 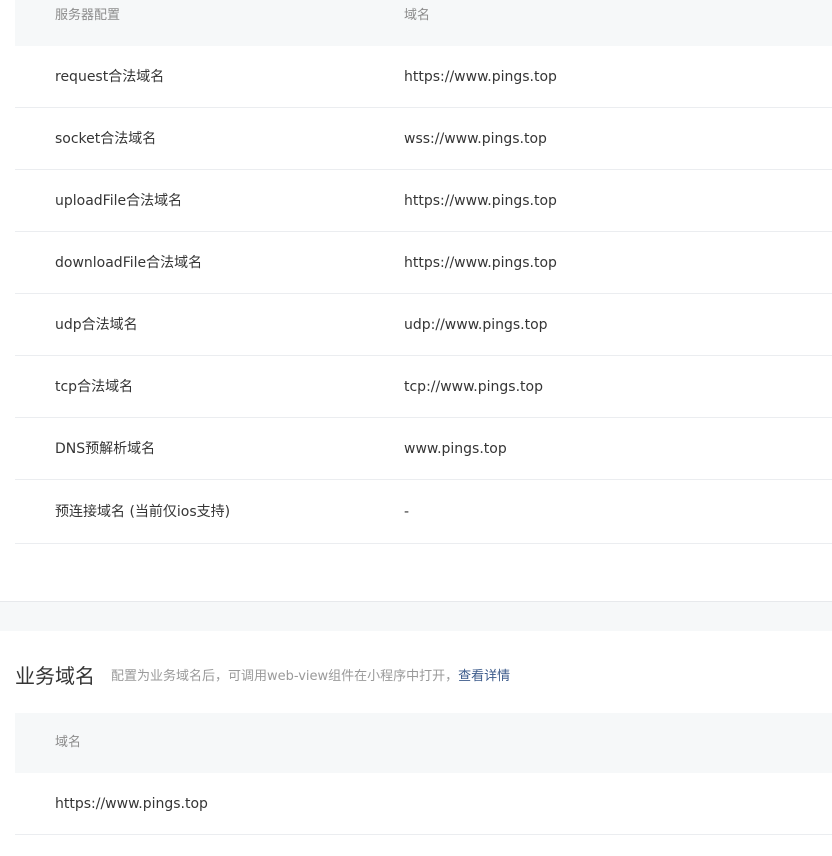 I want to click on table-row: socket合法域名 wss://www.pings.top, so click(x=423, y=139).